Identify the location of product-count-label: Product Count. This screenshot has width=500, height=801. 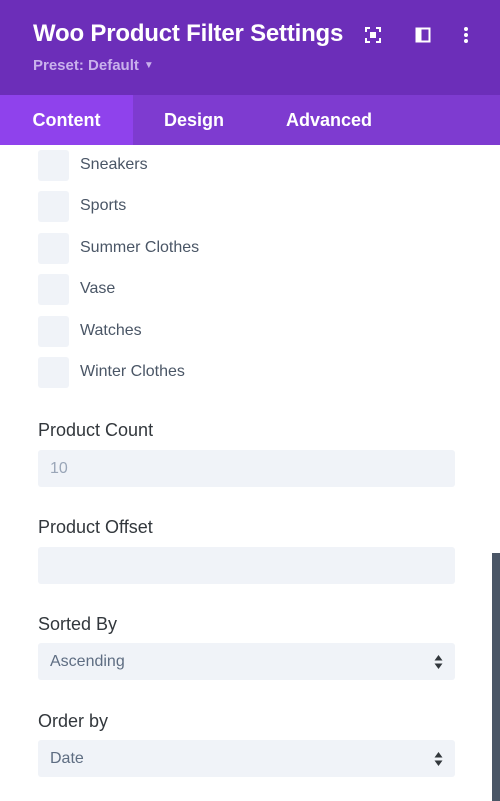
(96, 430).